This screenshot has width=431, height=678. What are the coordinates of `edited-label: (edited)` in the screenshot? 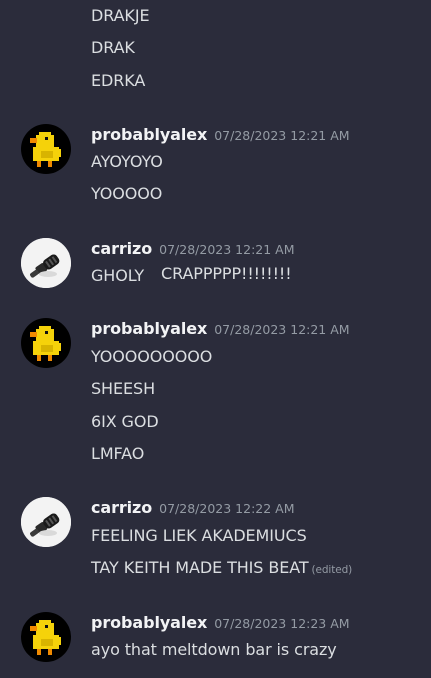 It's located at (332, 570).